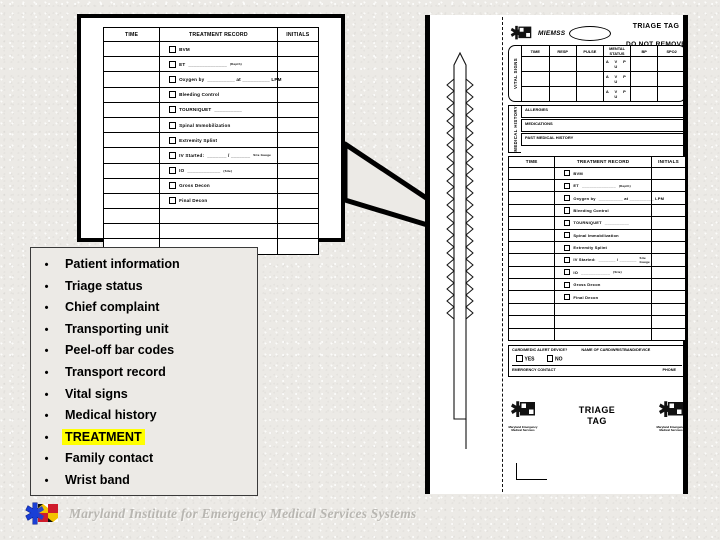  I want to click on checkbox-yes-icon, so click(519, 358).